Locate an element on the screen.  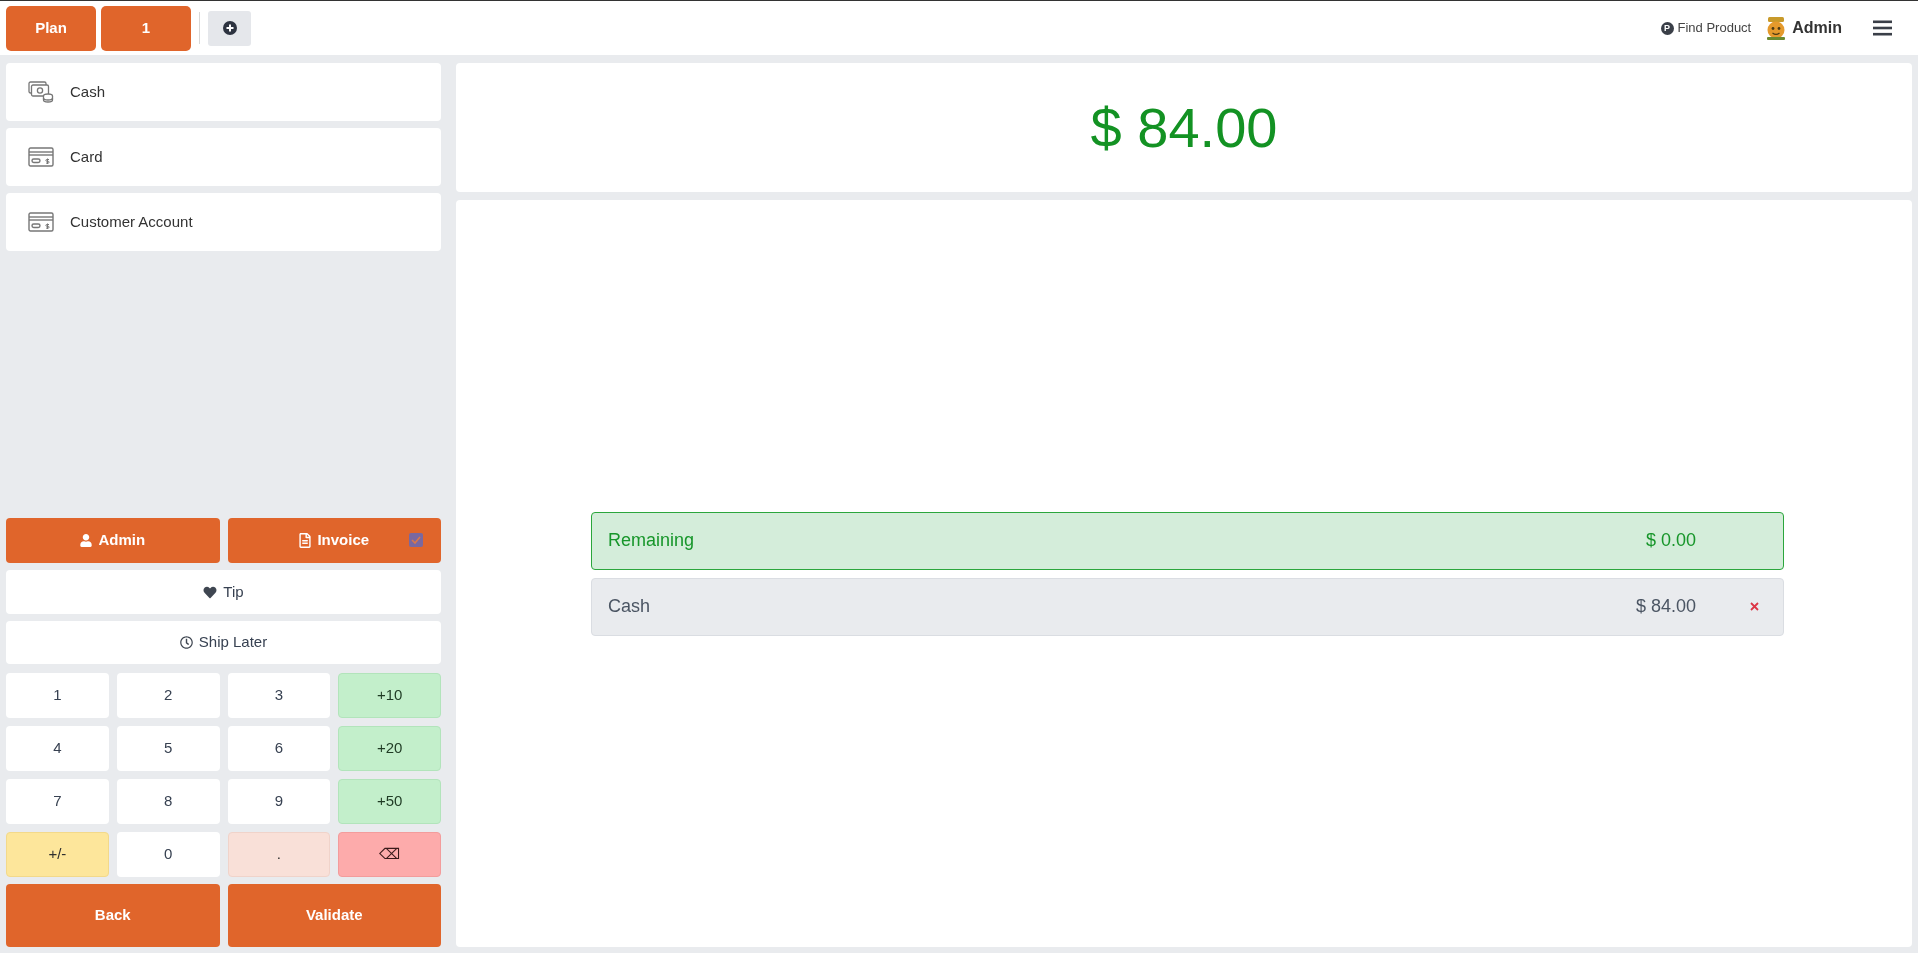
numpad-key: 0 is located at coordinates (168, 854).